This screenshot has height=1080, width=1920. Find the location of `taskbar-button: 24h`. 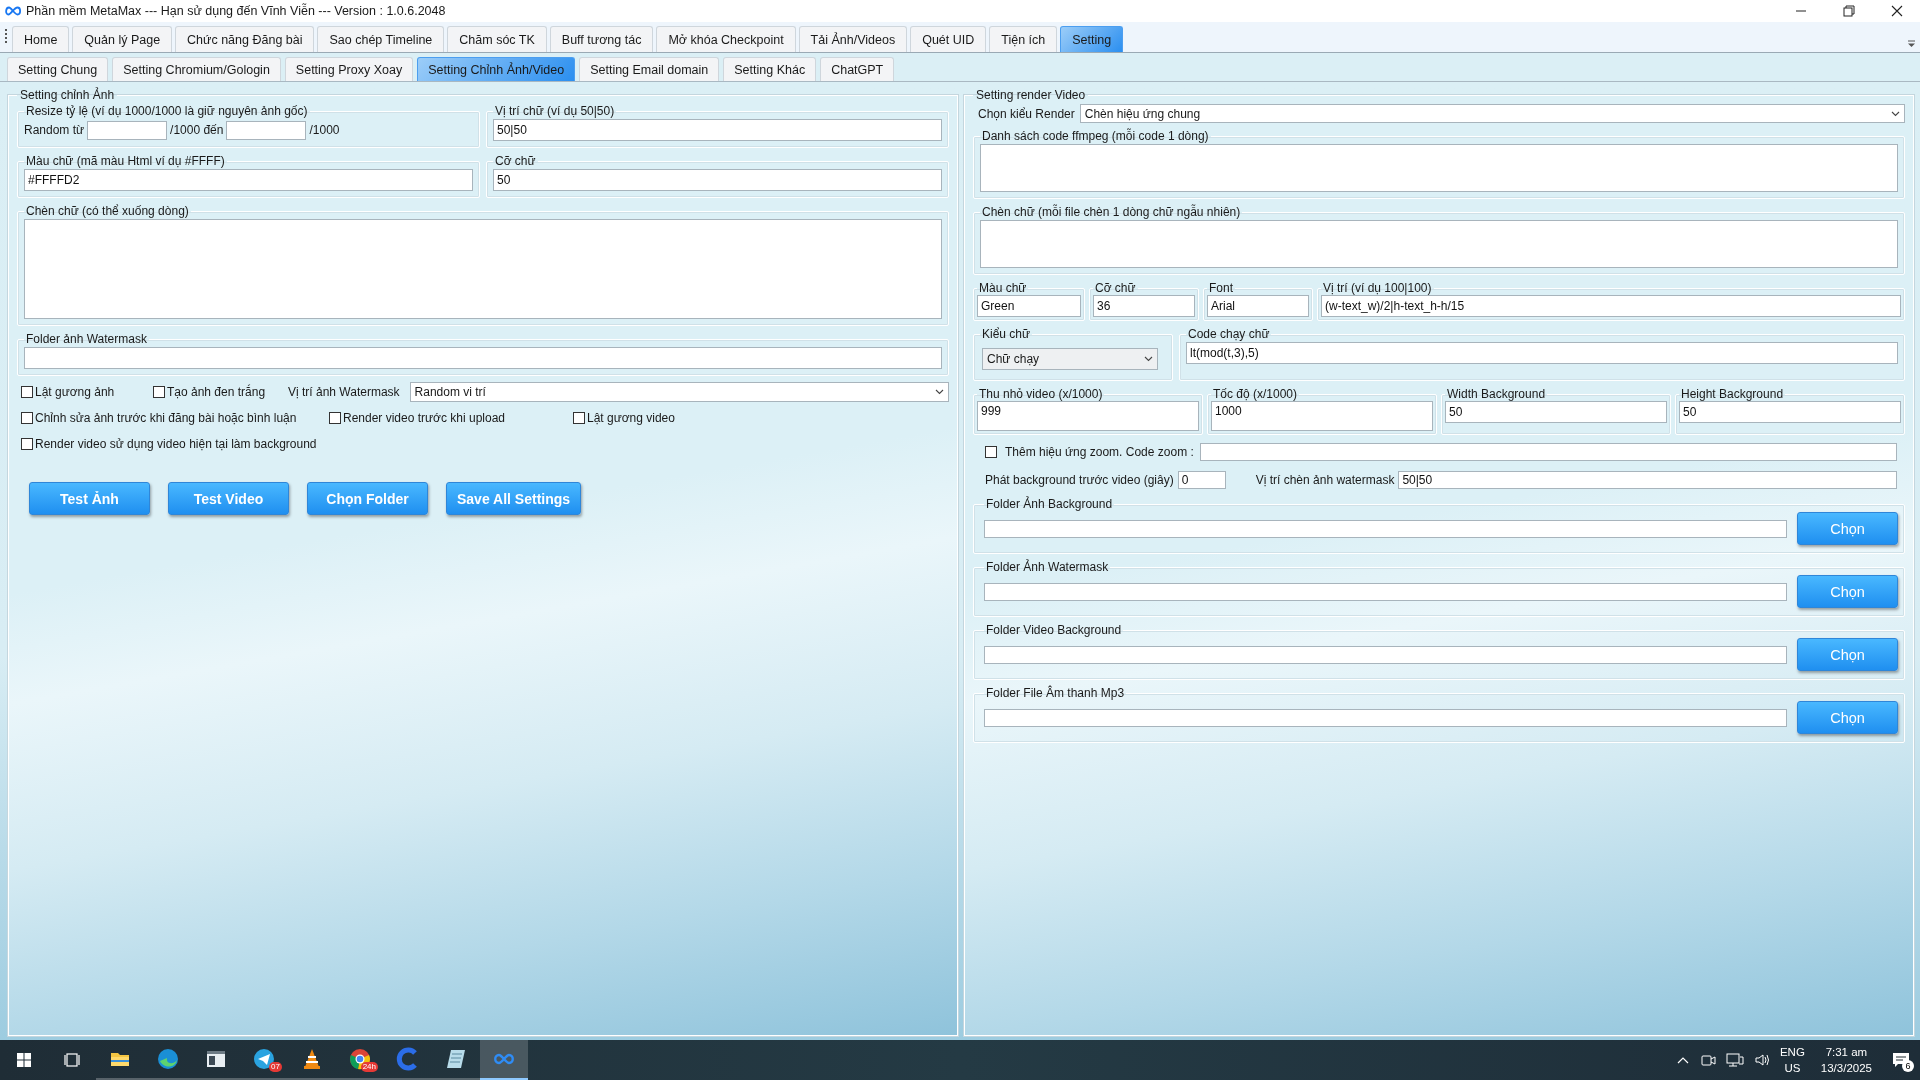

taskbar-button: 24h is located at coordinates (360, 1060).